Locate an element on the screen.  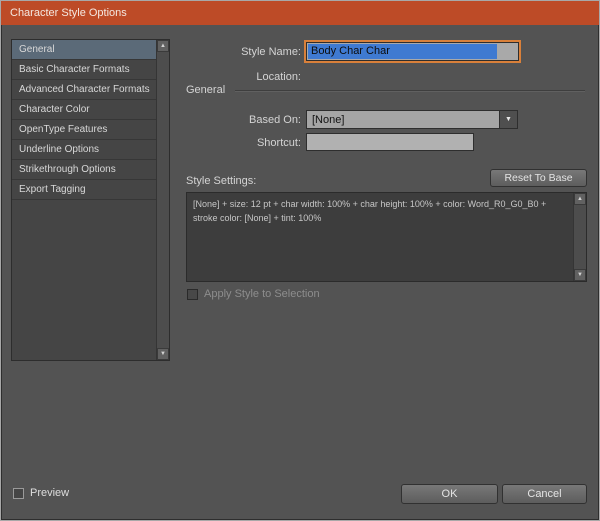
sidebar-scroll-track is located at coordinates (163, 200).